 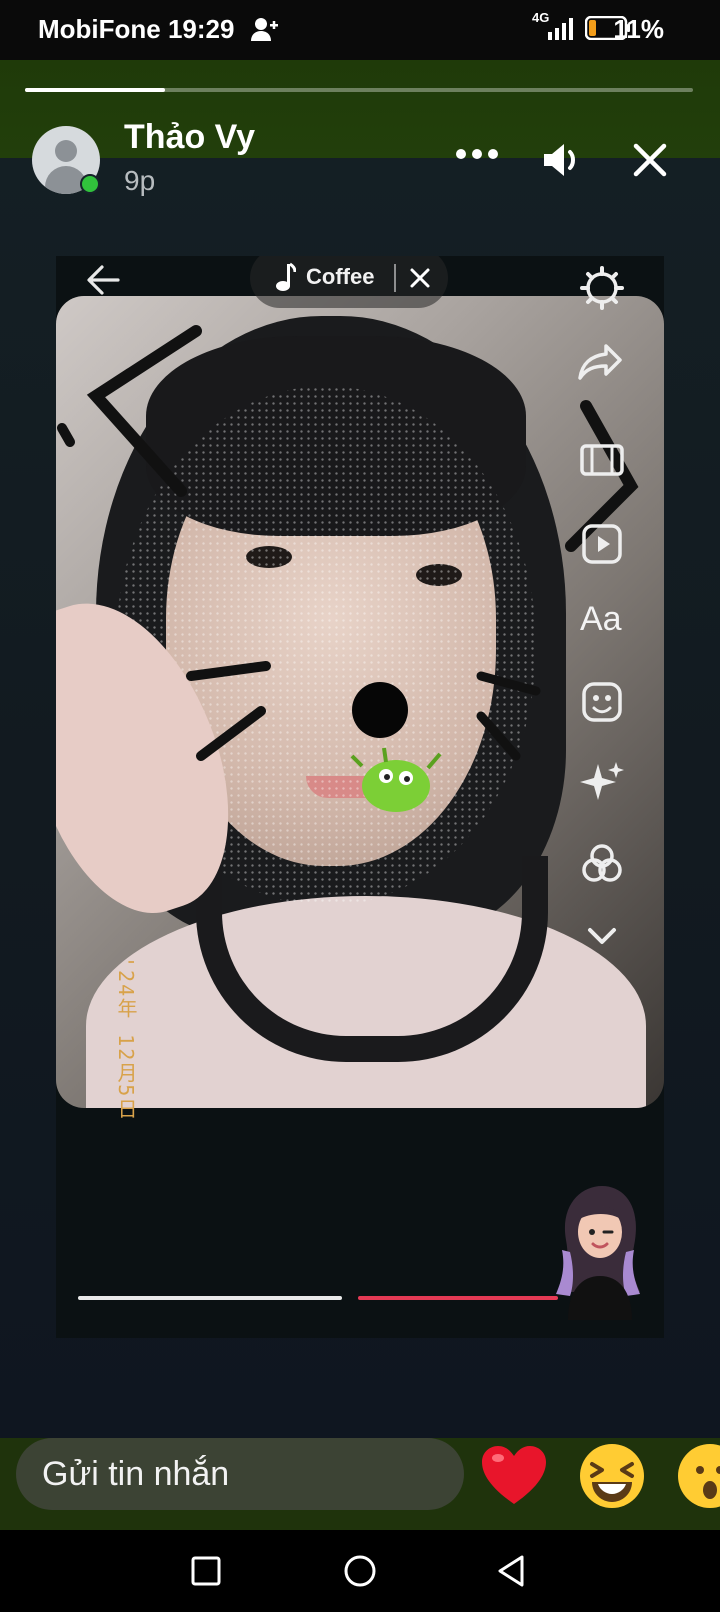 What do you see at coordinates (395, 278) in the screenshot?
I see `music-separator` at bounding box center [395, 278].